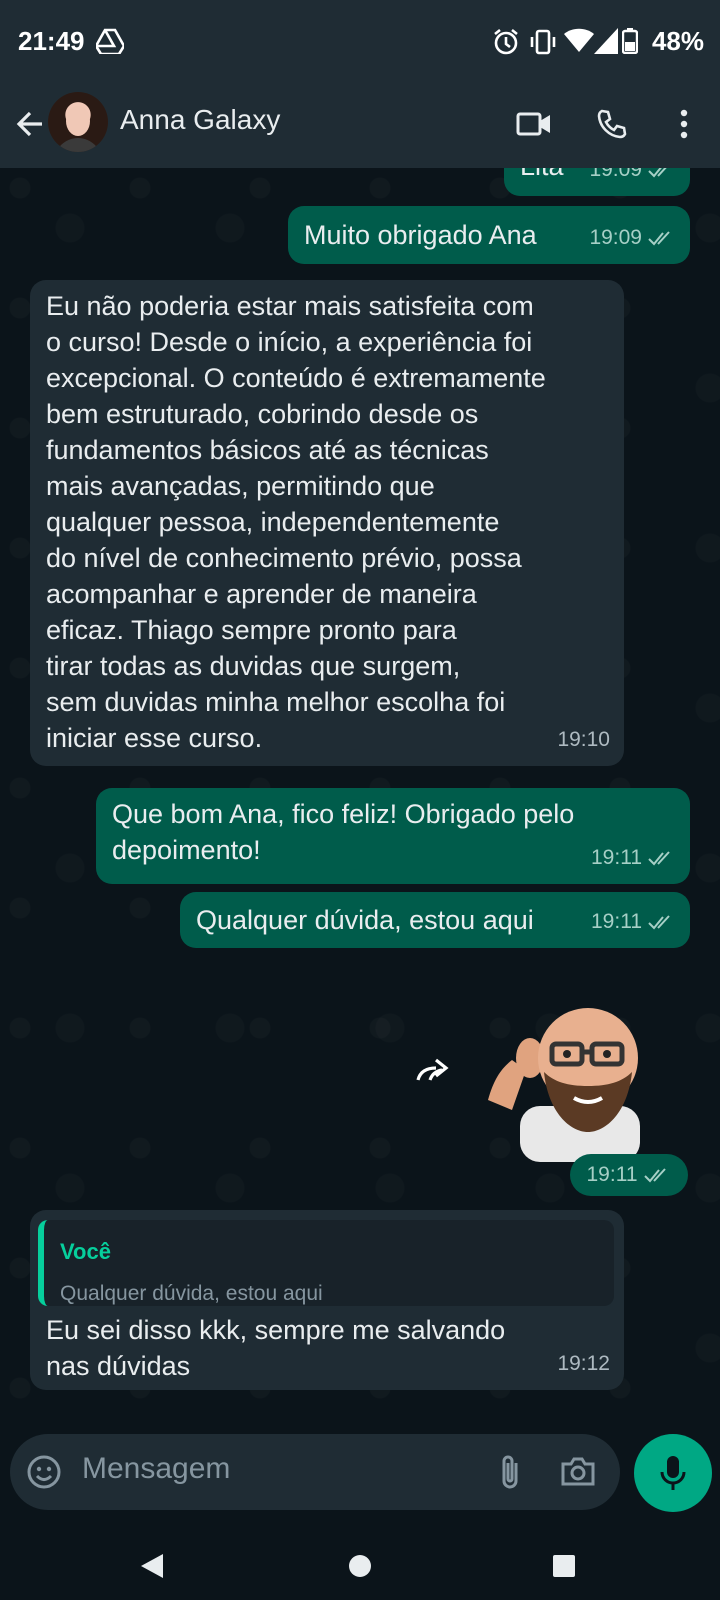 Image resolution: width=720 pixels, height=1600 pixels. What do you see at coordinates (326, 1263) in the screenshot?
I see `quoted-message: Você Qualquer dúvida, estou aqui` at bounding box center [326, 1263].